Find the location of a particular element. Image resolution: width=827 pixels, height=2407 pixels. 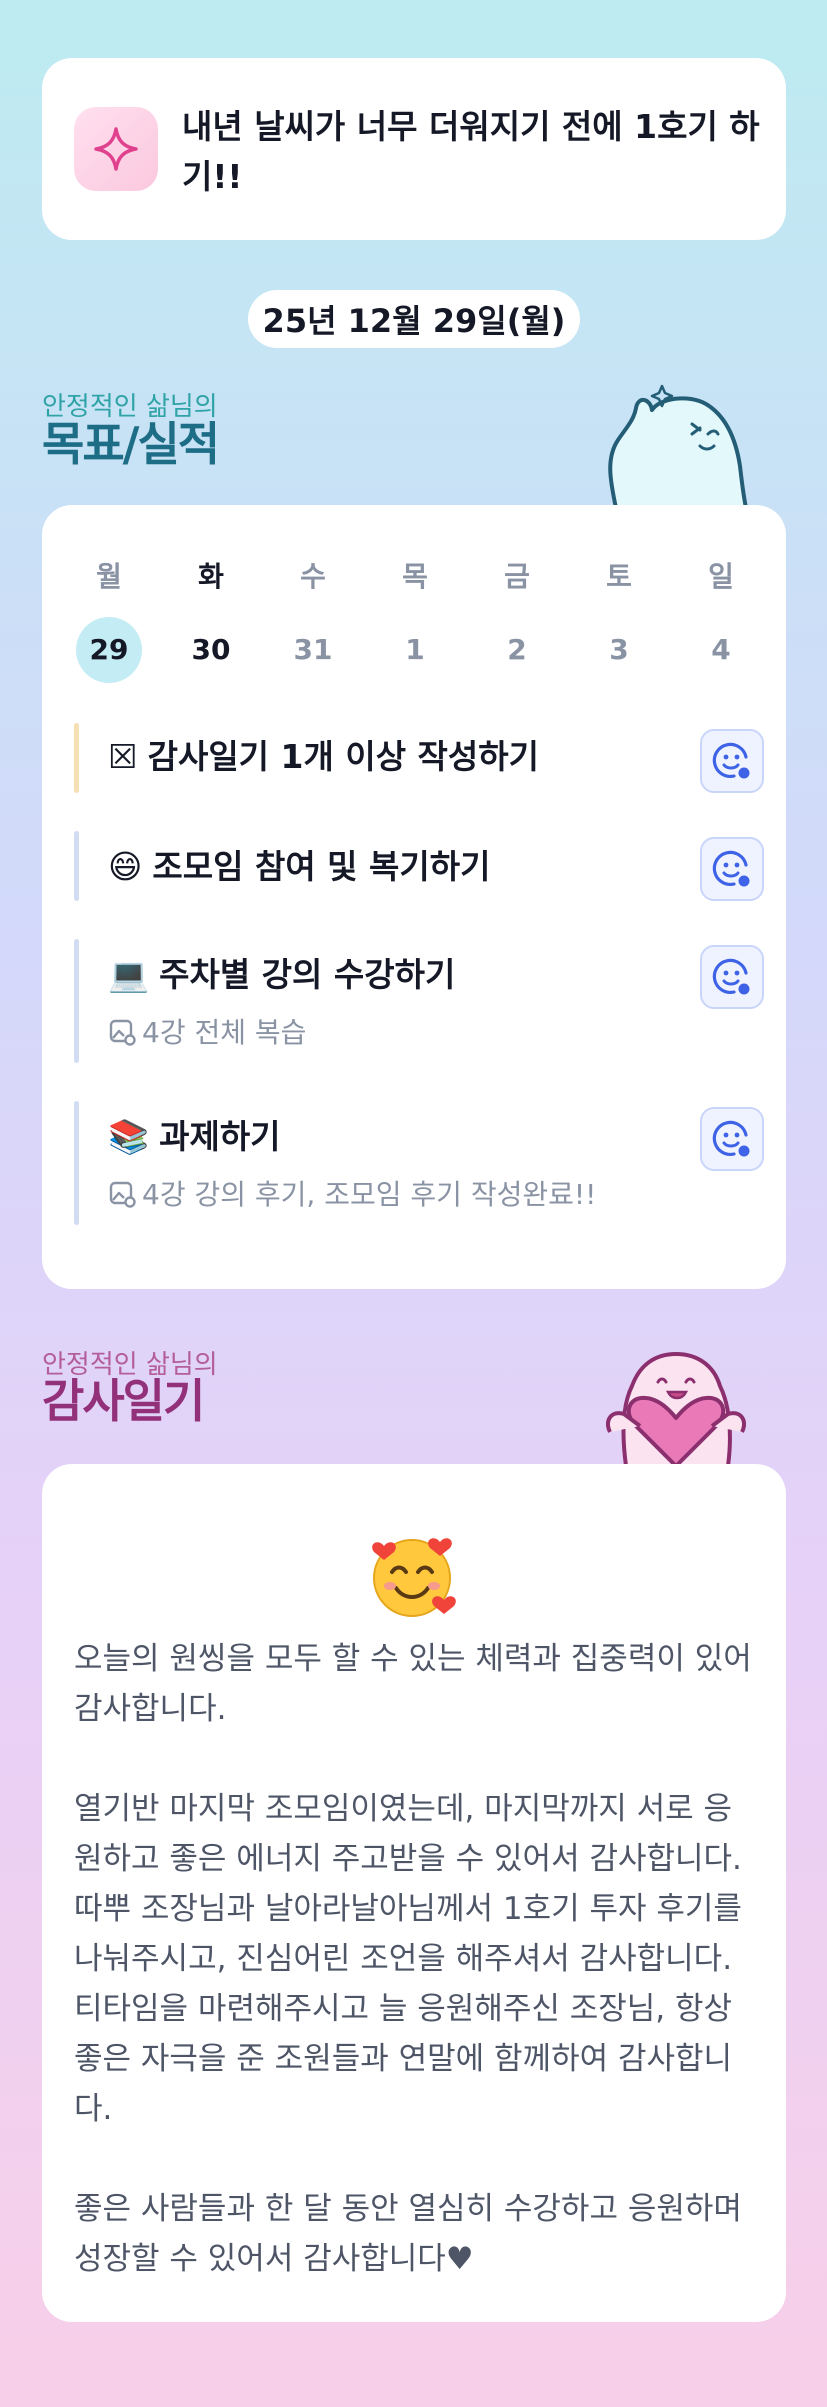

day-name: 일 is located at coordinates (721, 576).